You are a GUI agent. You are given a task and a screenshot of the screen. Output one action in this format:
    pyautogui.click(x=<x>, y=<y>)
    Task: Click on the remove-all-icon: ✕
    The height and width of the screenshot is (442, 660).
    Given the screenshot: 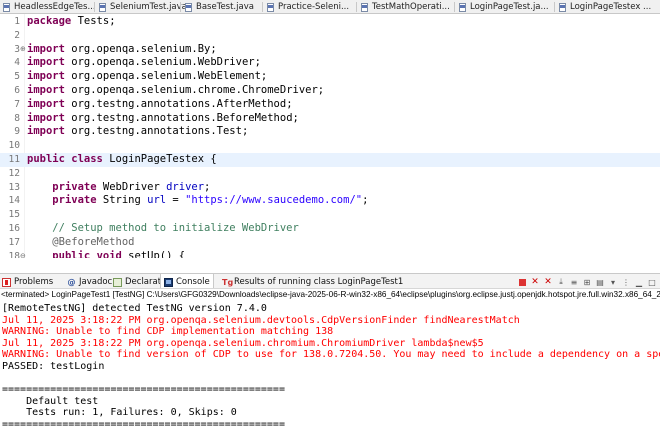 What is the action you would take?
    pyautogui.click(x=548, y=282)
    